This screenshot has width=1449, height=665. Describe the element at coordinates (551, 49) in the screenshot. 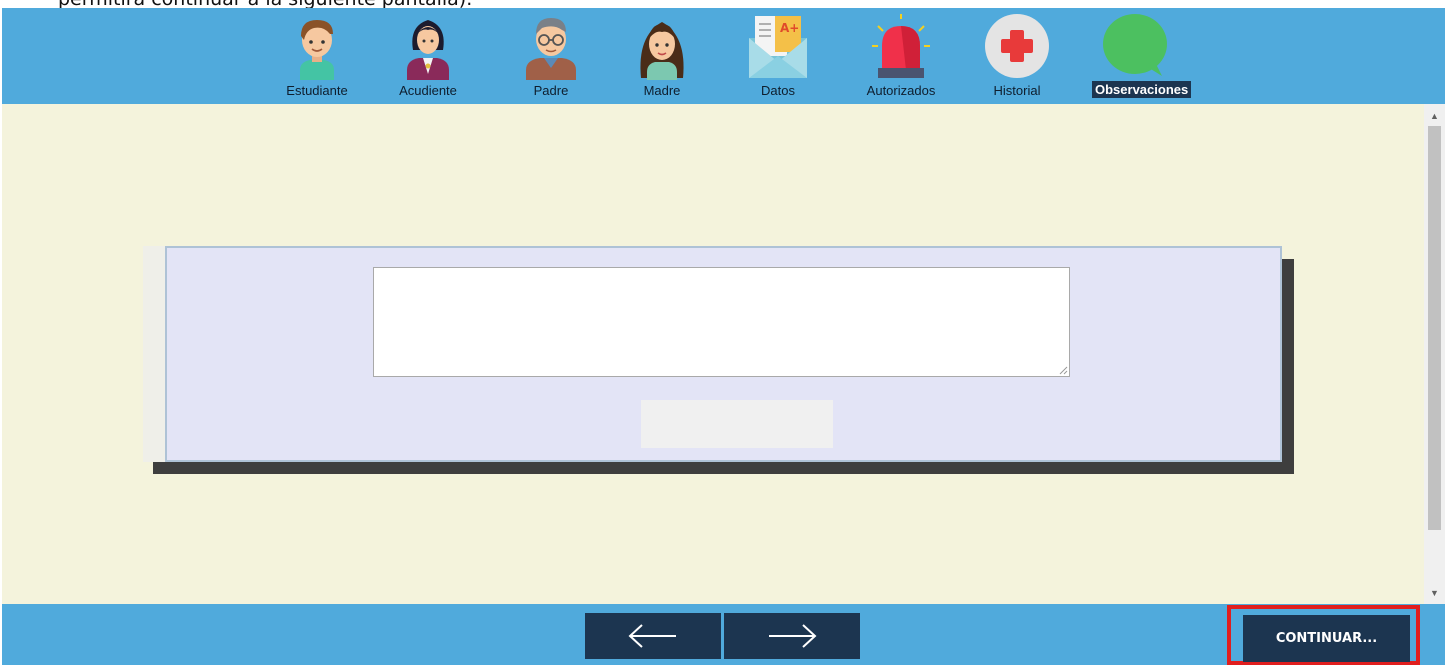

I see `father-icon` at that location.